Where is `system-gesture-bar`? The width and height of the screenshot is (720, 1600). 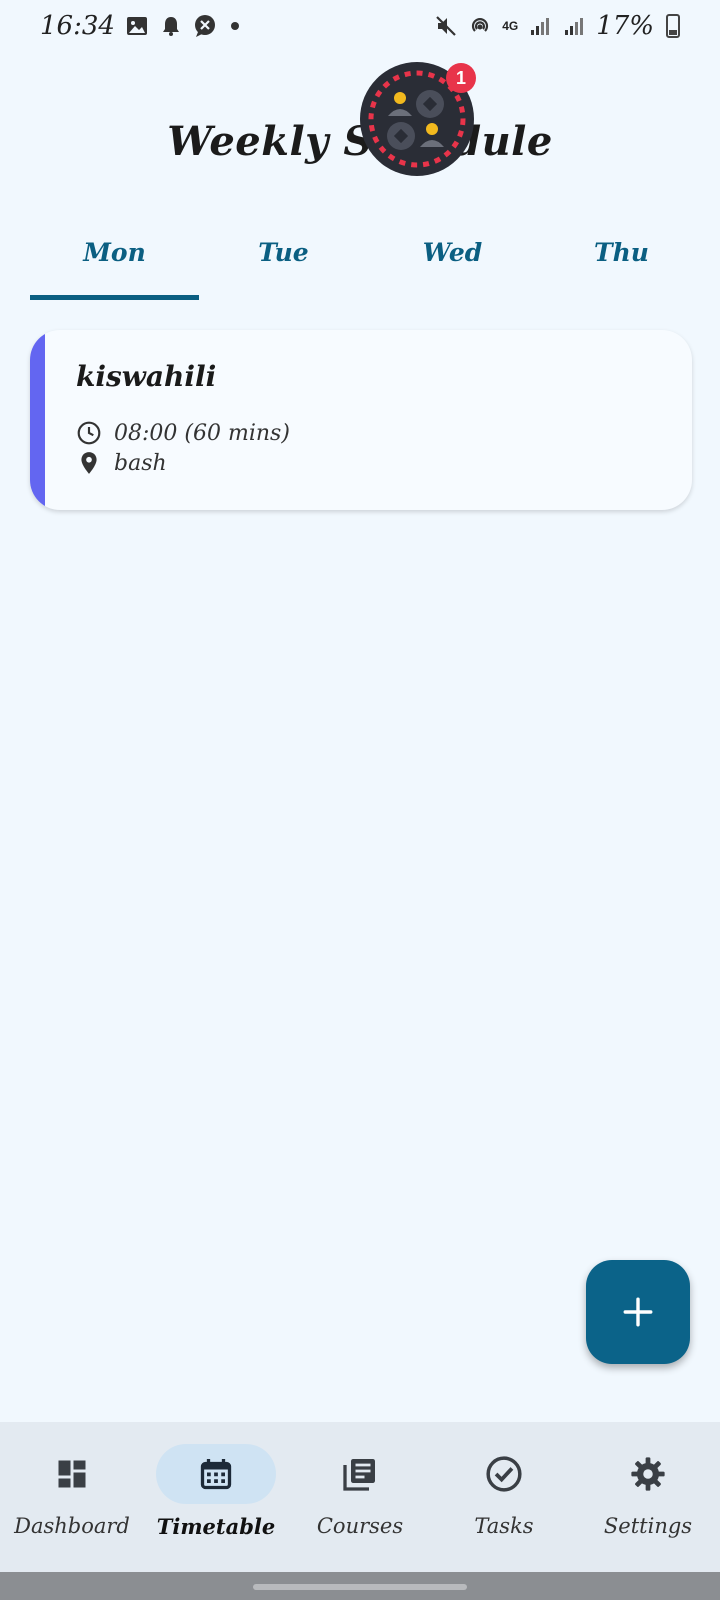 system-gesture-bar is located at coordinates (360, 1586).